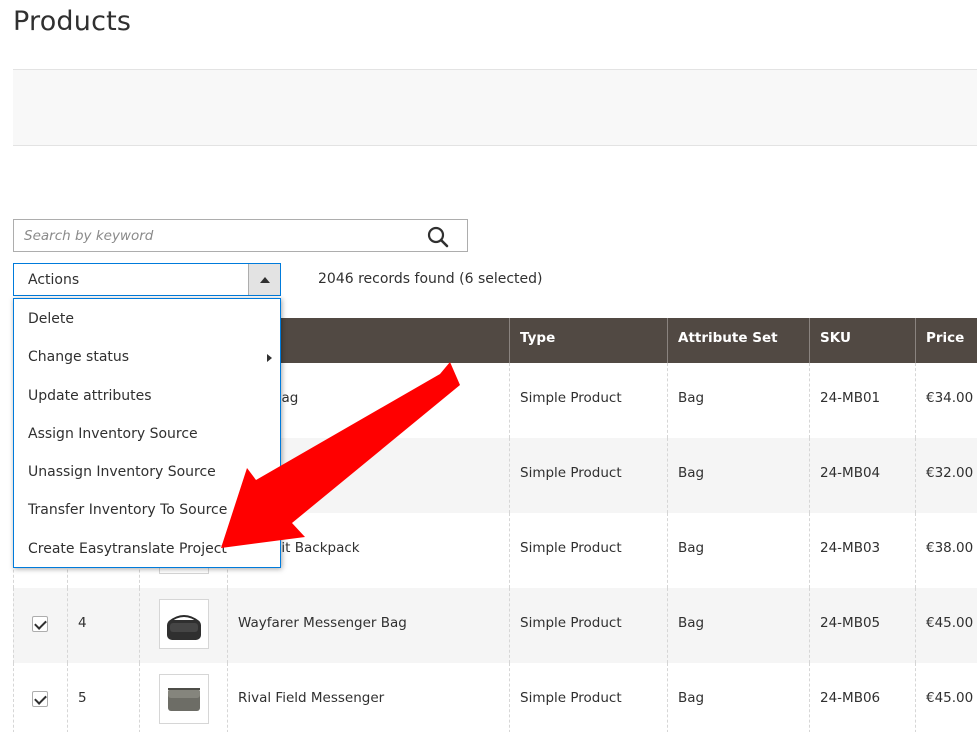  I want to click on menu-item-update-attributes: Update attributes, so click(90, 396).